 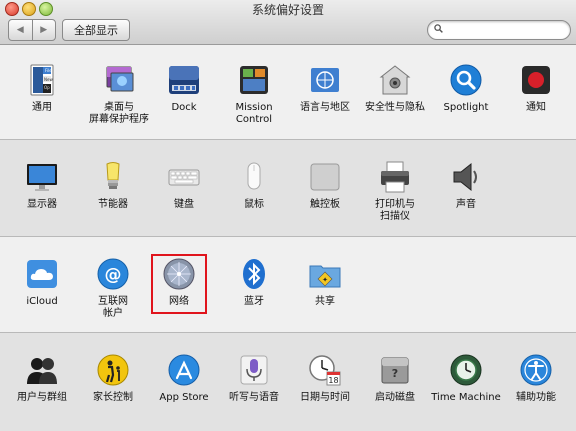 I want to click on pref-security-privacy: 安全性与隐私, so click(x=395, y=88).